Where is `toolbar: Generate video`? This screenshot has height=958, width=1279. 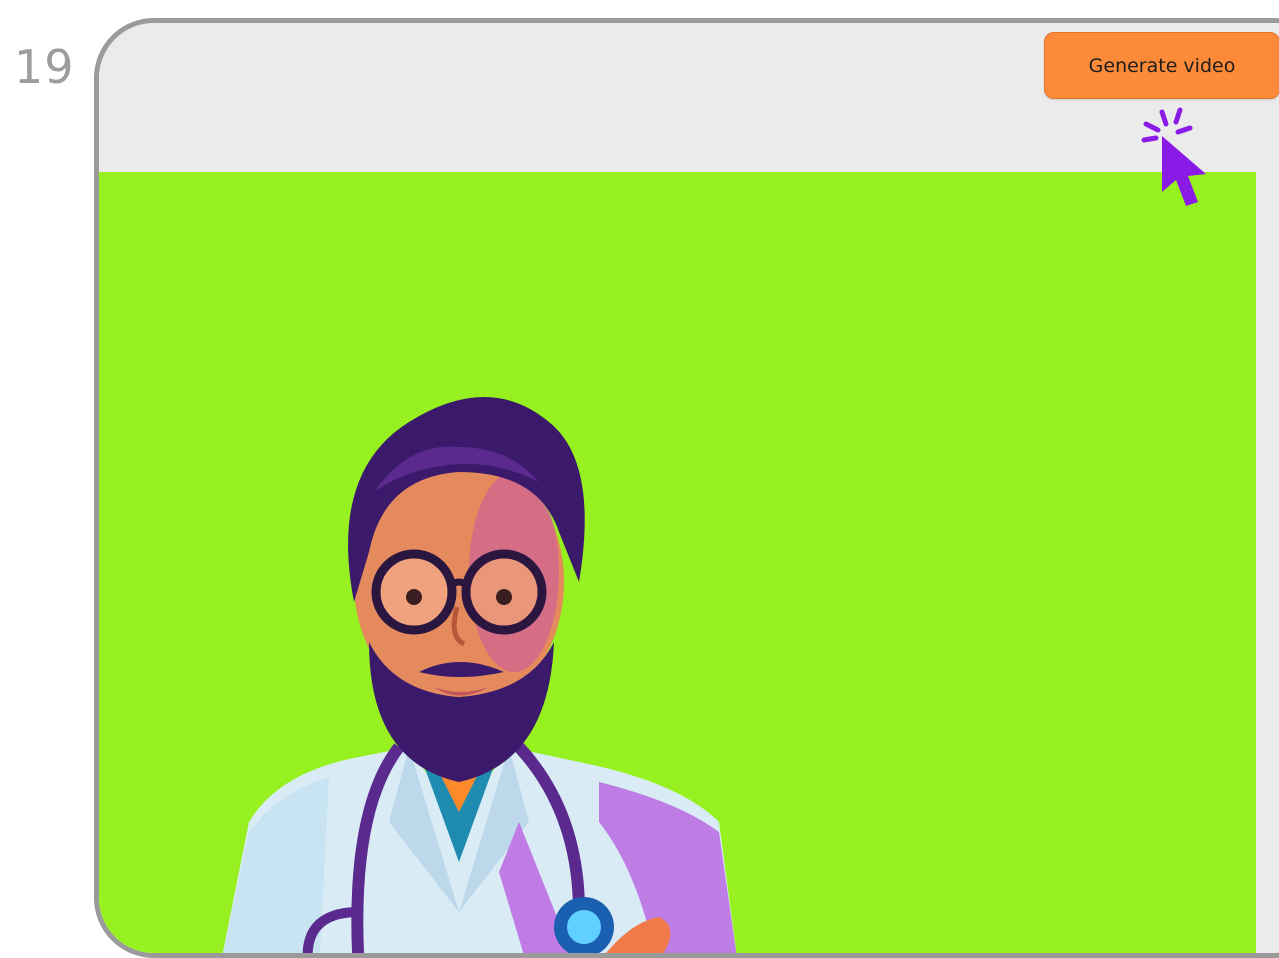
toolbar: Generate video is located at coordinates (689, 97).